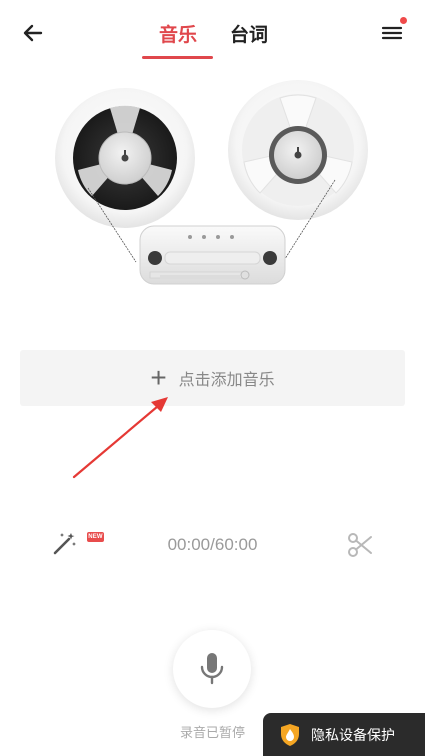  Describe the element at coordinates (120, 438) in the screenshot. I see `hint-arrow` at that location.